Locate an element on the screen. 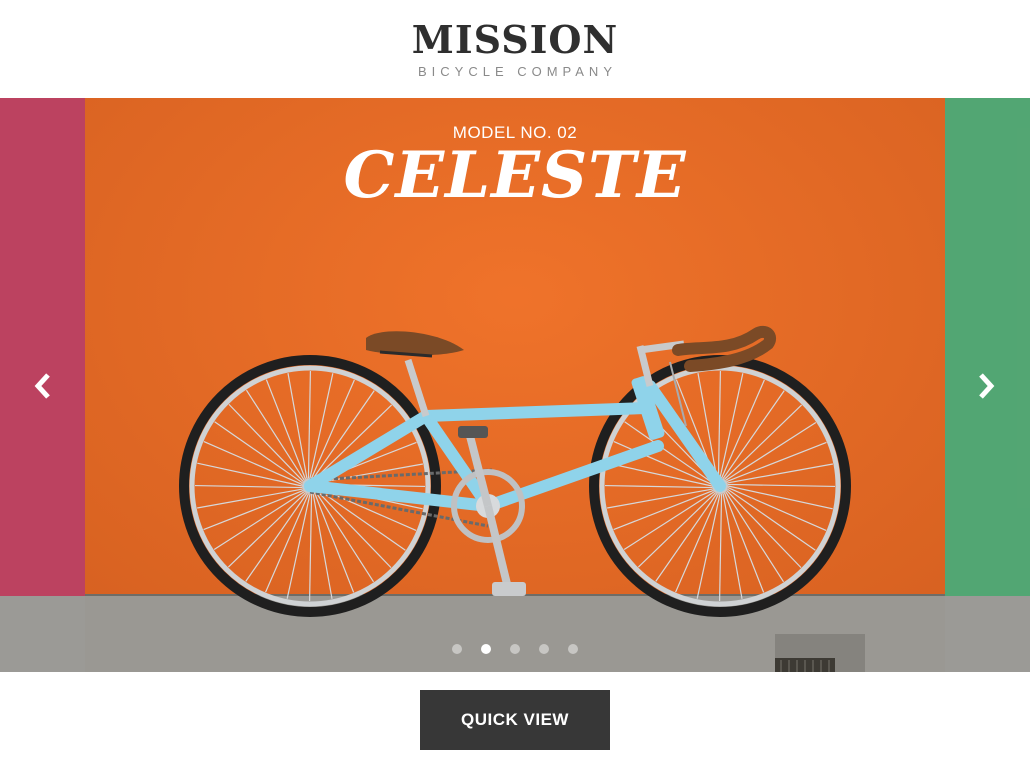 The width and height of the screenshot is (1030, 768). chevron-right-icon is located at coordinates (987, 386).